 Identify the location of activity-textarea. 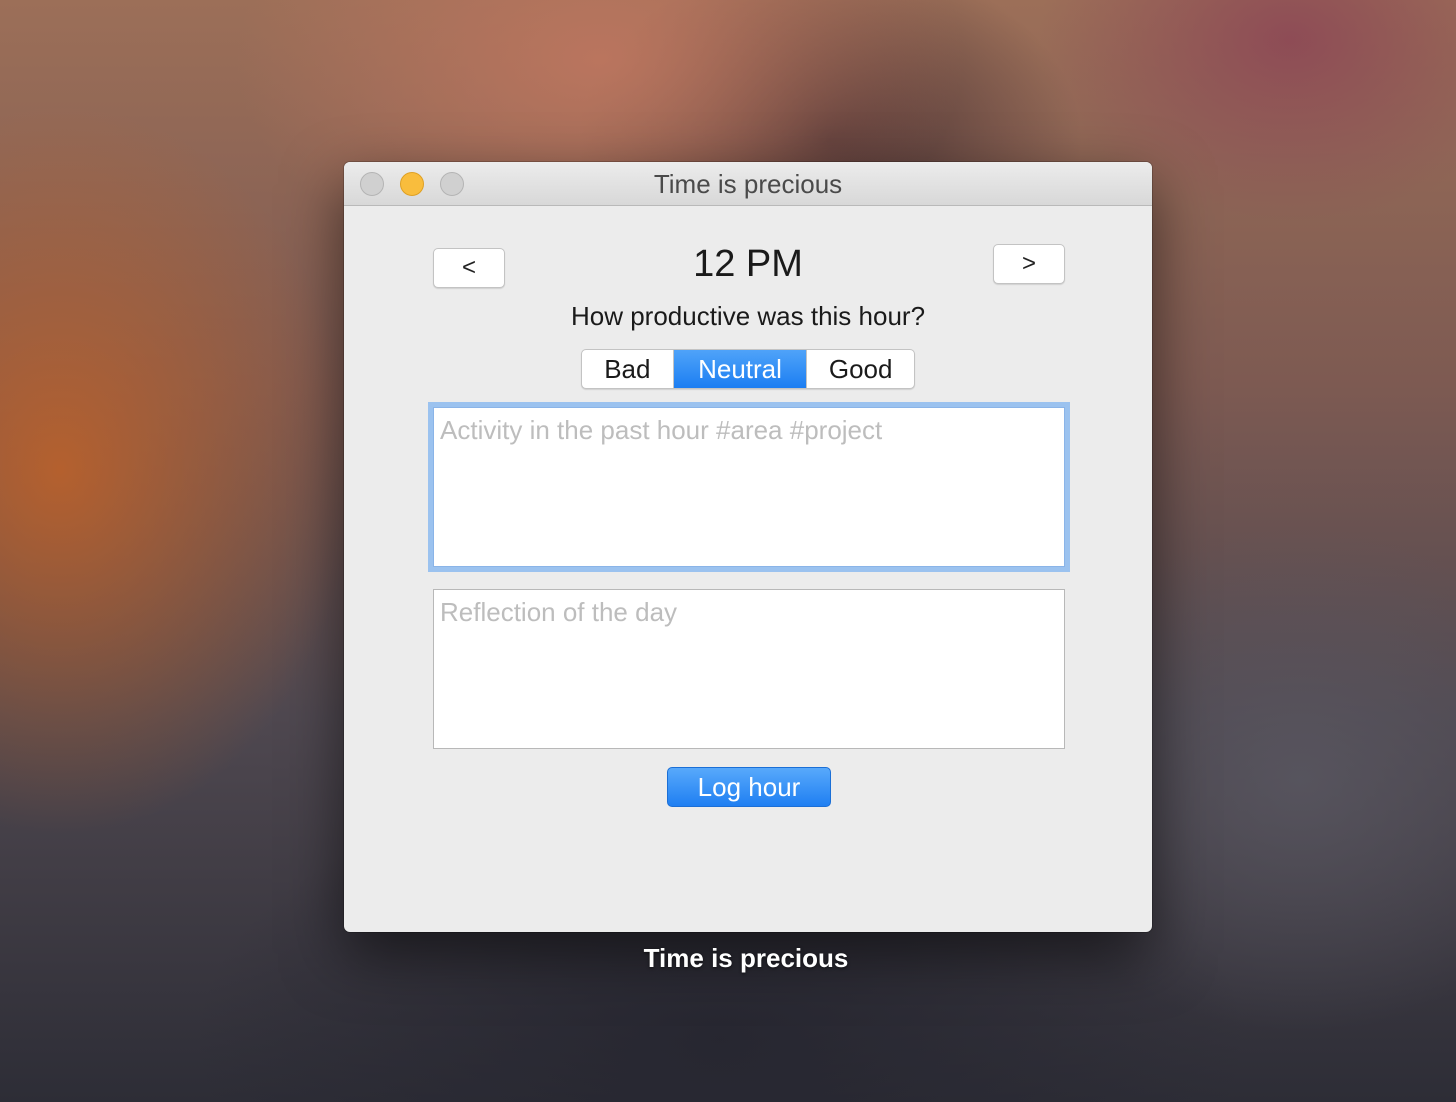
(749, 487).